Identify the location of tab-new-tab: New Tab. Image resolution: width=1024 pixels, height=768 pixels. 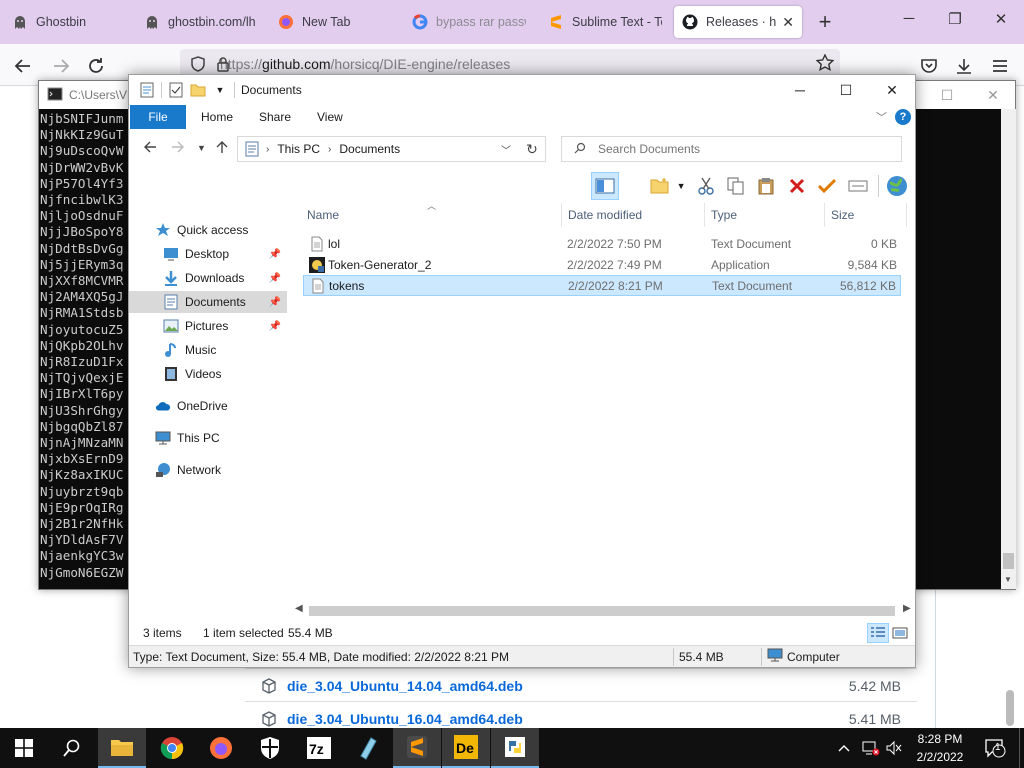
(335, 22).